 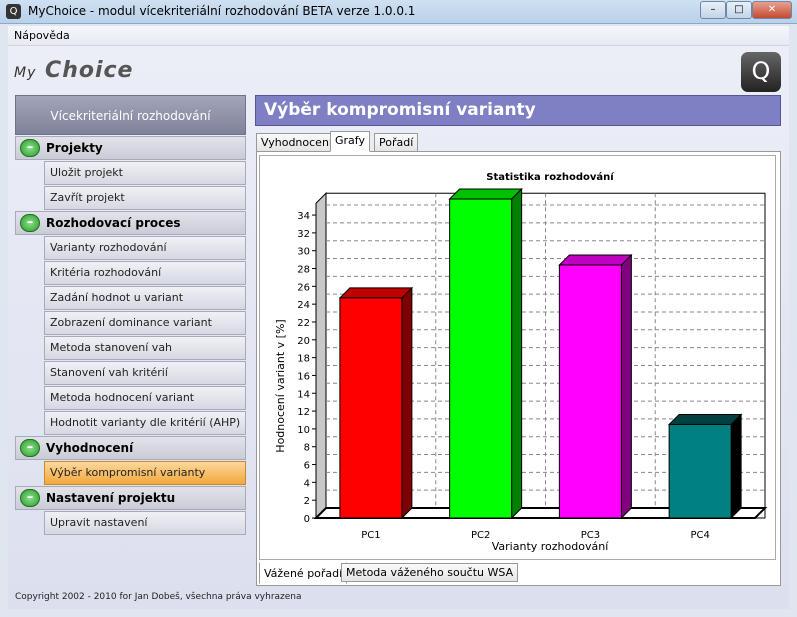 What do you see at coordinates (307, 448) in the screenshot?
I see `y-tick-label: 8` at bounding box center [307, 448].